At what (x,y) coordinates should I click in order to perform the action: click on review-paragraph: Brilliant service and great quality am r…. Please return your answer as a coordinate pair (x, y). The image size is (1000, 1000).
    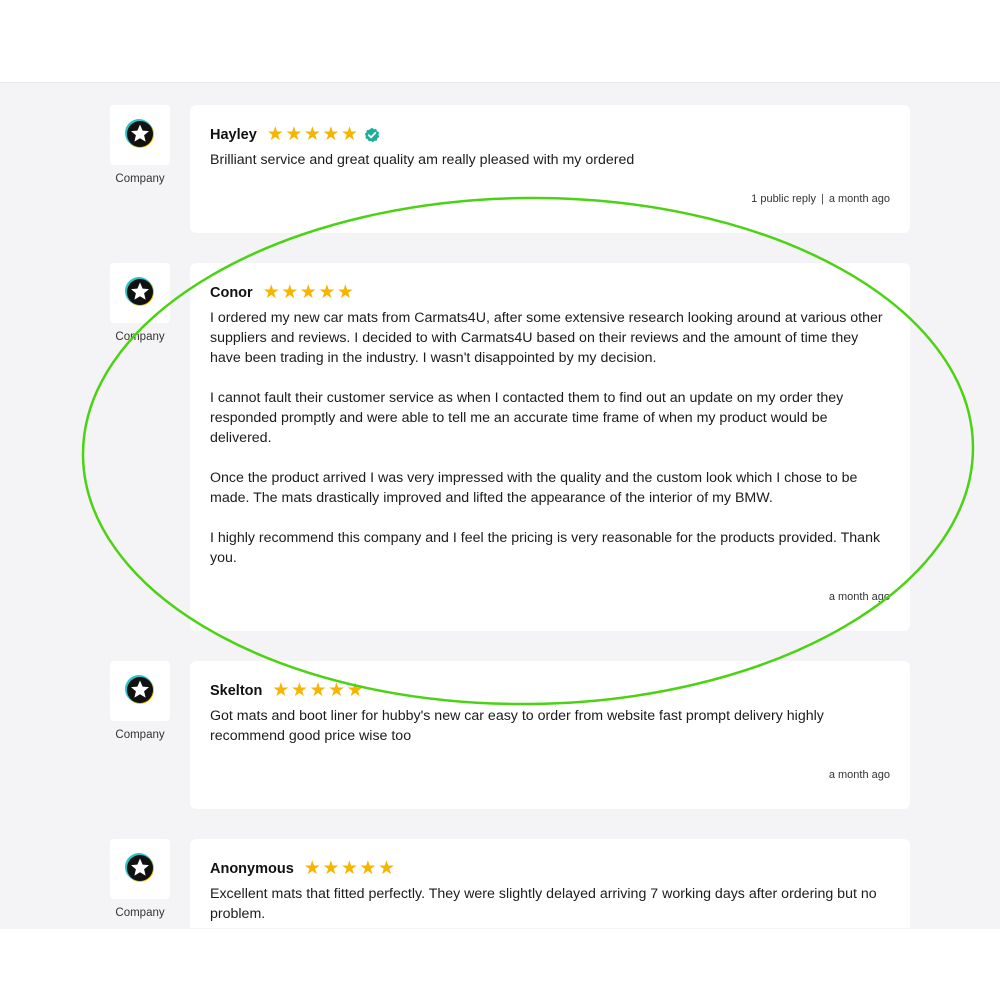
    Looking at the image, I should click on (422, 160).